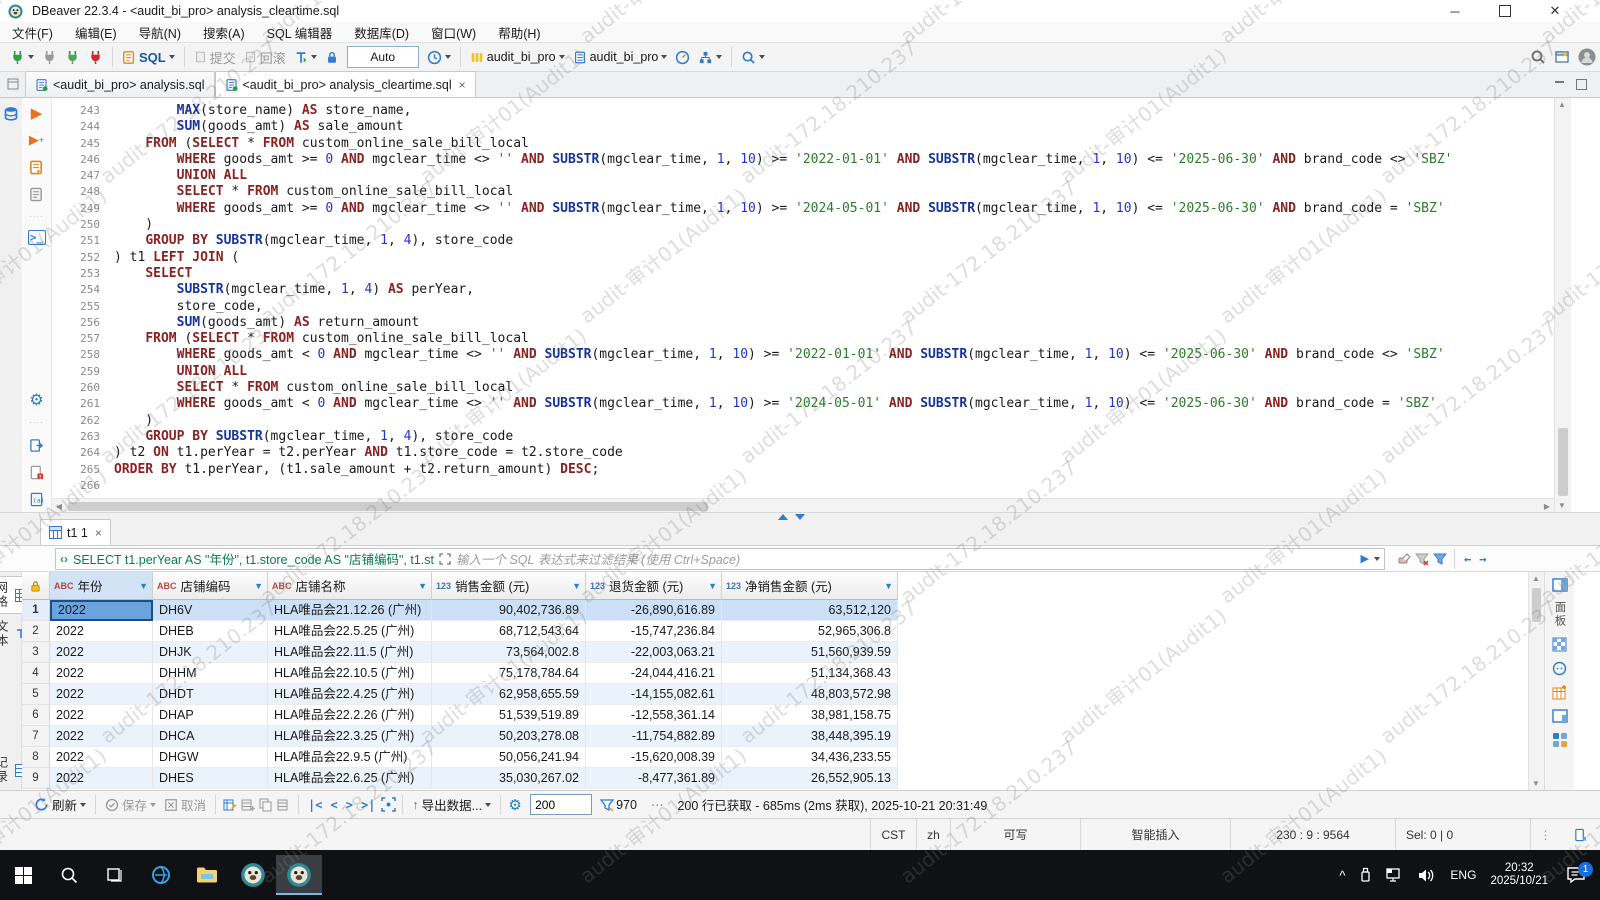 Image resolution: width=1600 pixels, height=900 pixels. Describe the element at coordinates (350, 610) in the screenshot. I see `cell: HLA唯品会21.12.26 (广州)` at that location.